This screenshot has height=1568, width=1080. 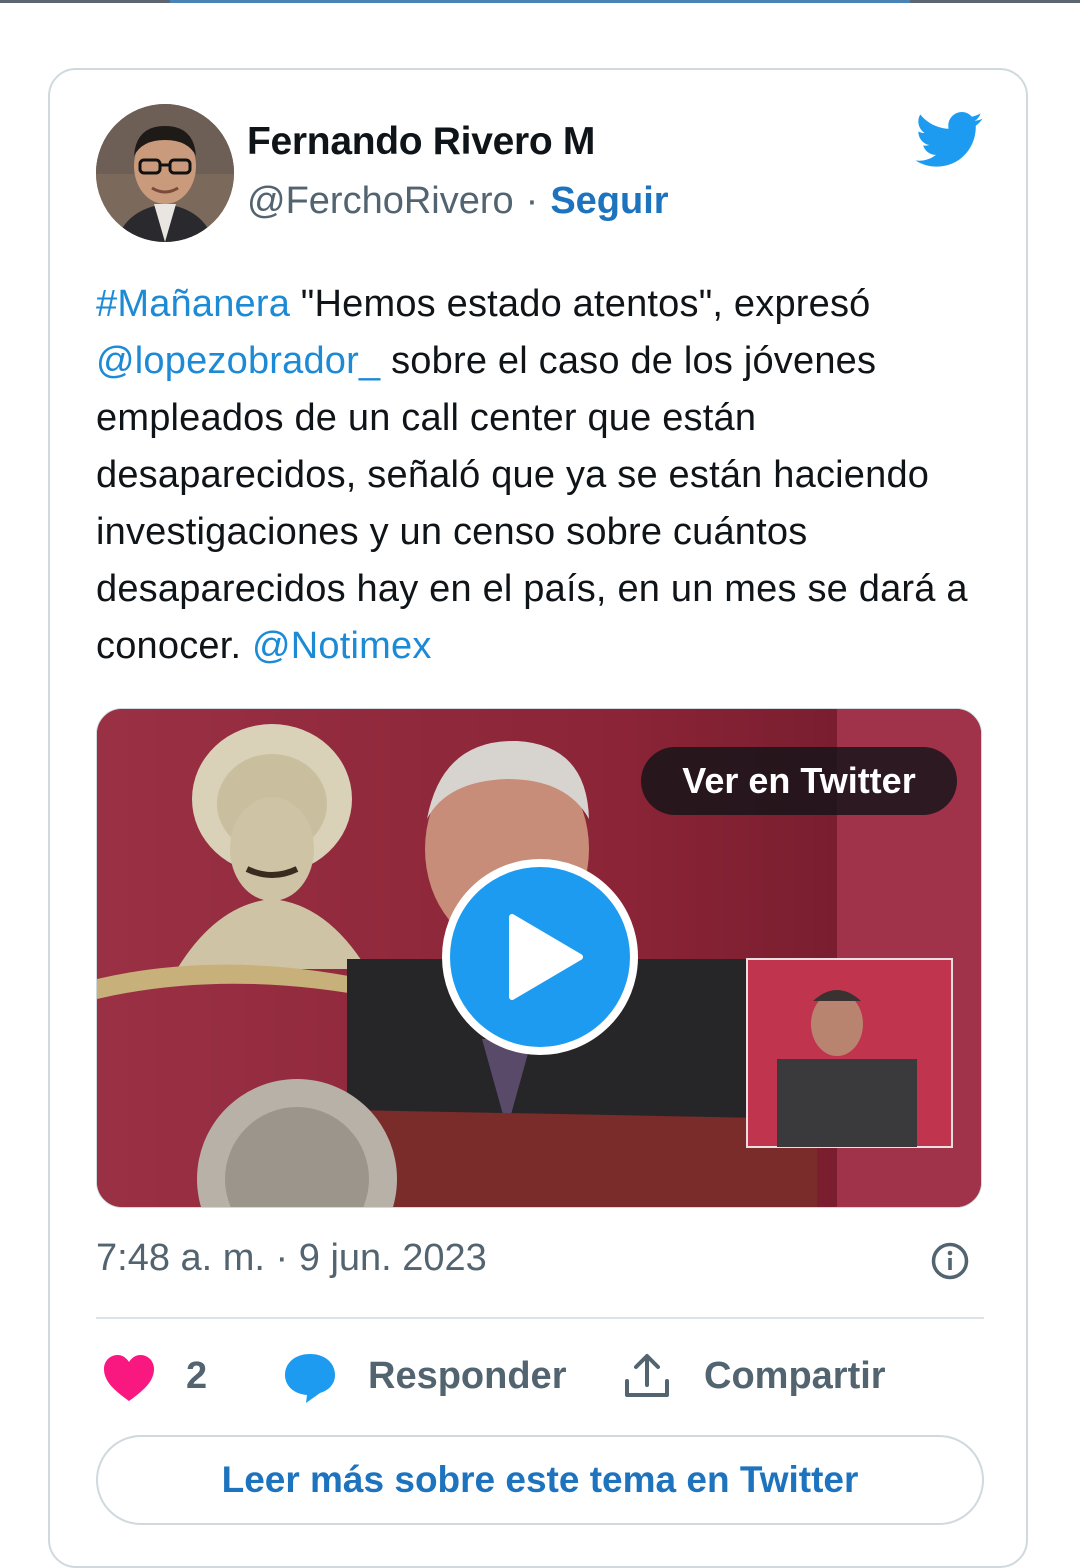 What do you see at coordinates (467, 1376) in the screenshot?
I see `reply-button: Responder` at bounding box center [467, 1376].